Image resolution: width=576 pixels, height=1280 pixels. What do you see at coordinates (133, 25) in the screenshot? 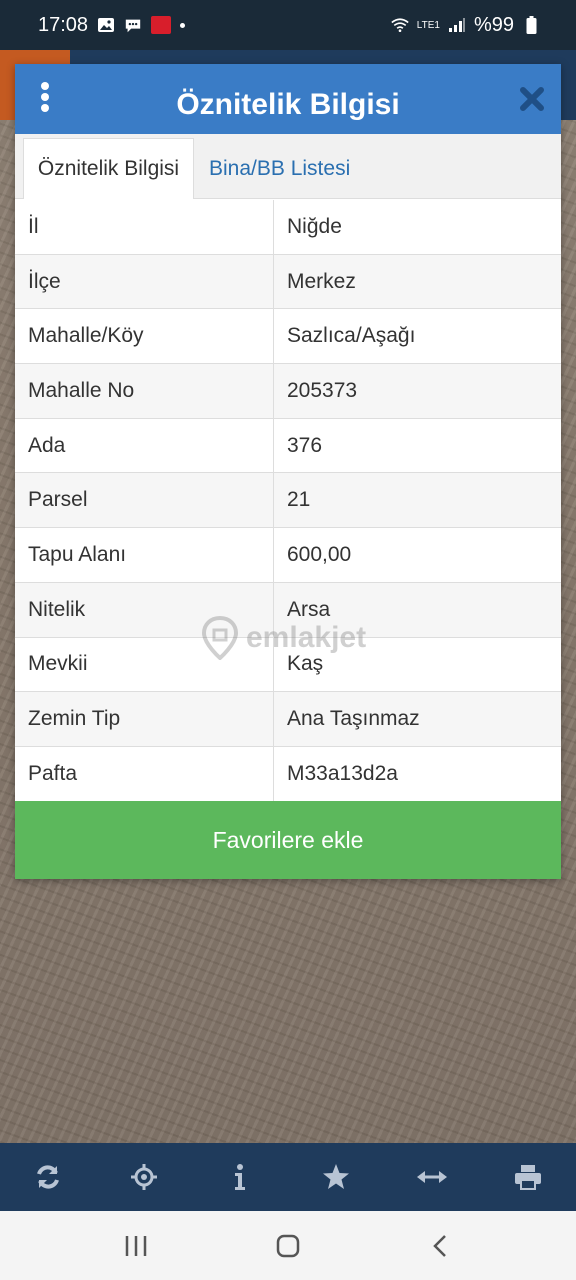
I see `chat-icon` at bounding box center [133, 25].